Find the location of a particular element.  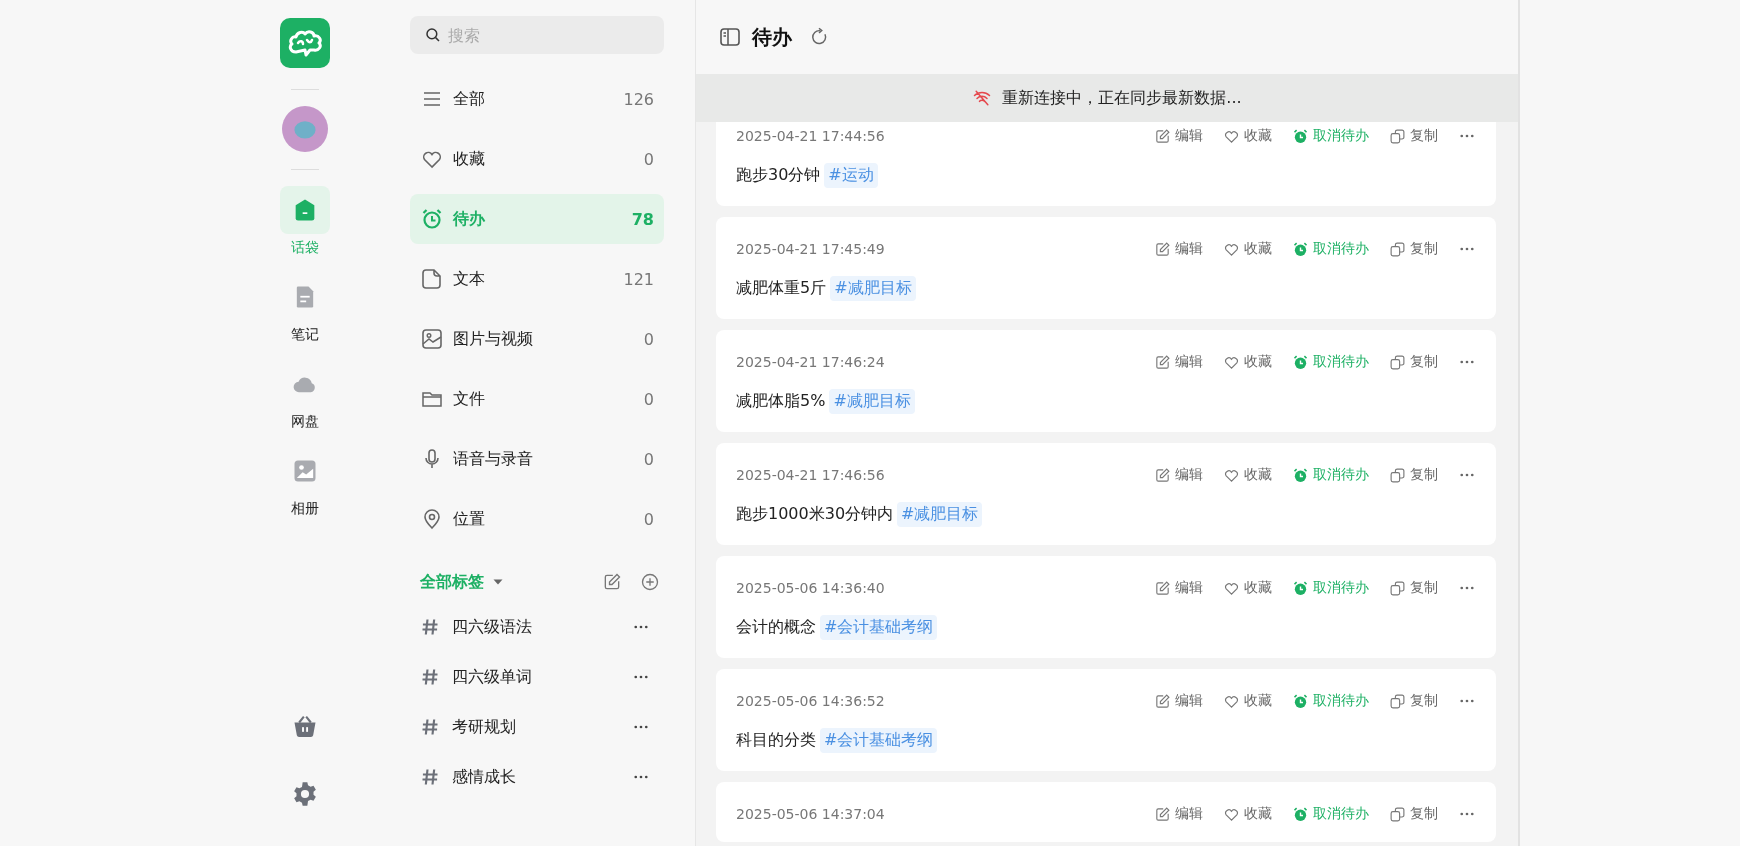

search-icon is located at coordinates (433, 35).